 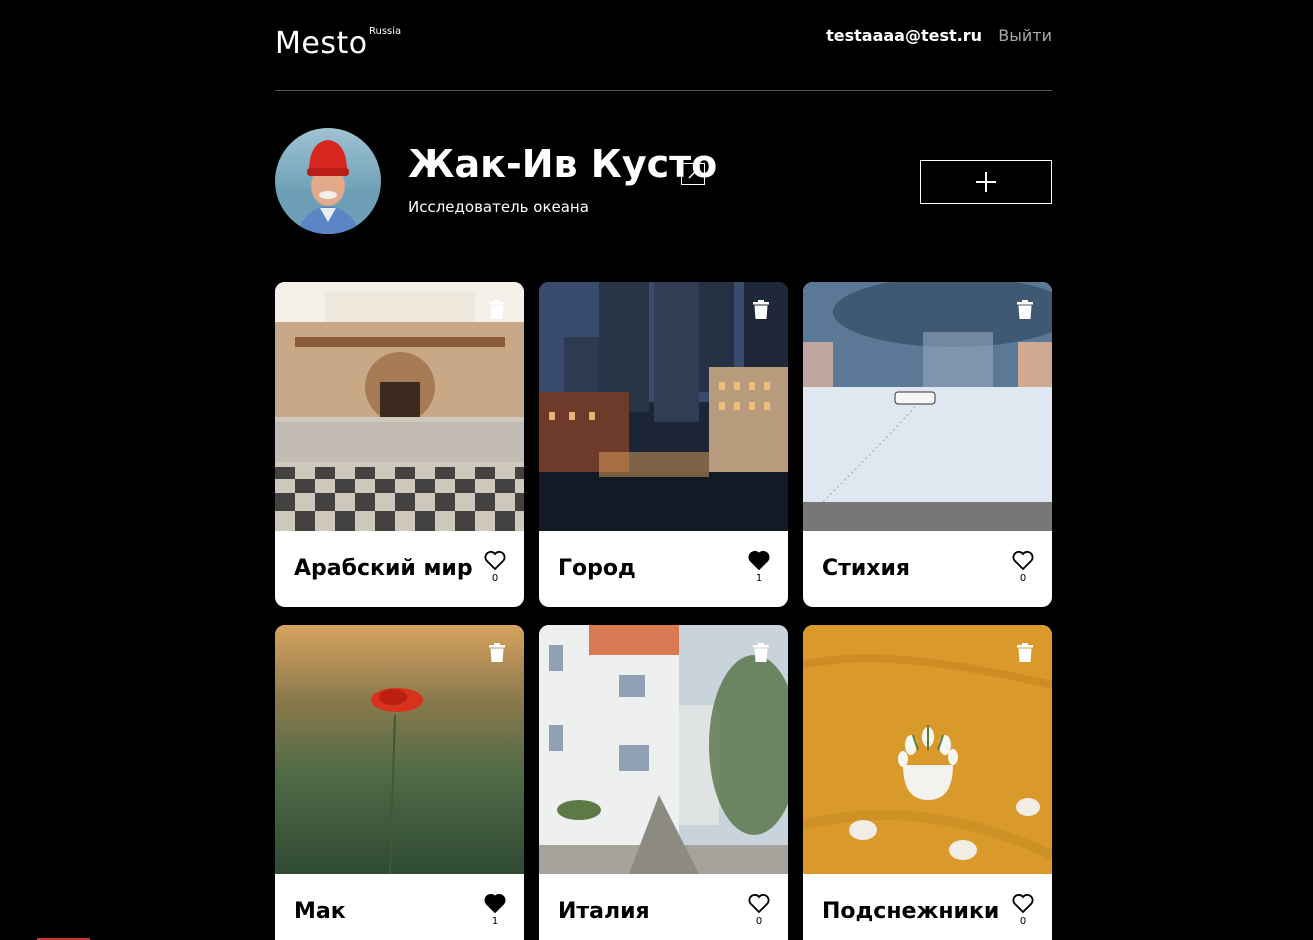 What do you see at coordinates (663, 406) in the screenshot?
I see `city-night-photo` at bounding box center [663, 406].